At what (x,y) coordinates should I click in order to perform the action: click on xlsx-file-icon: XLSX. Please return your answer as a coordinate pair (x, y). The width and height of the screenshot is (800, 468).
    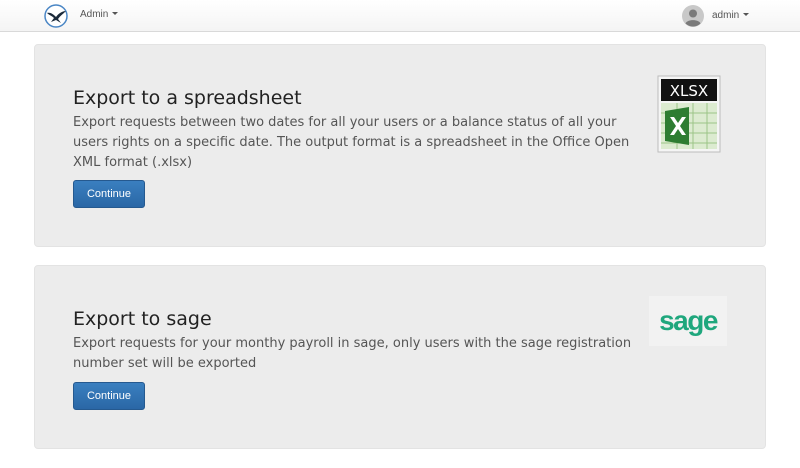
    Looking at the image, I should click on (689, 114).